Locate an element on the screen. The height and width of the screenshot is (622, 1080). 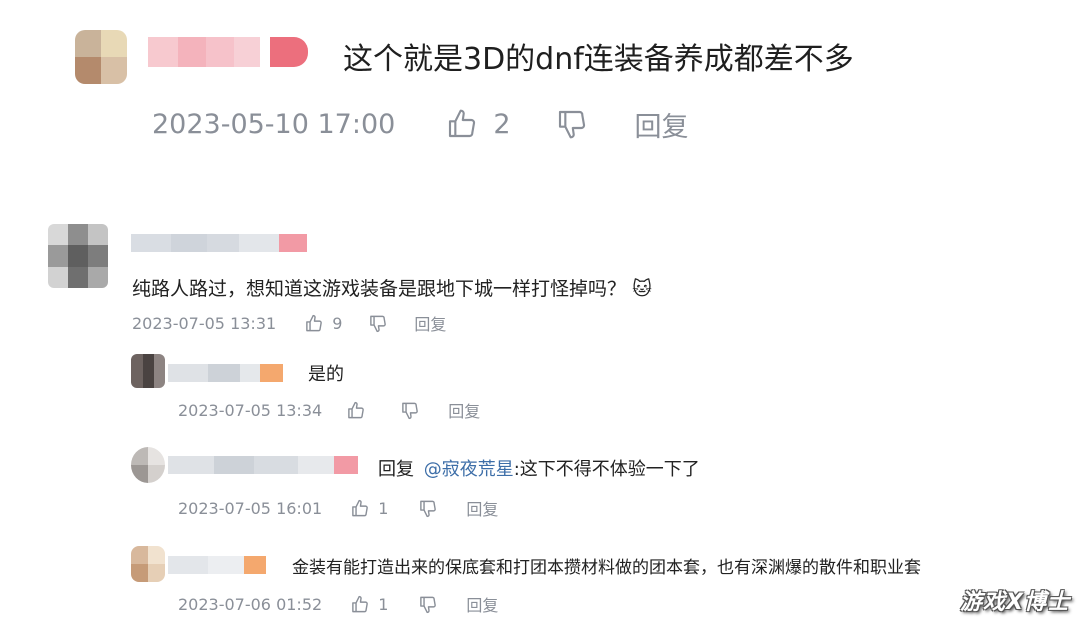
like-button: 9 is located at coordinates (323, 323).